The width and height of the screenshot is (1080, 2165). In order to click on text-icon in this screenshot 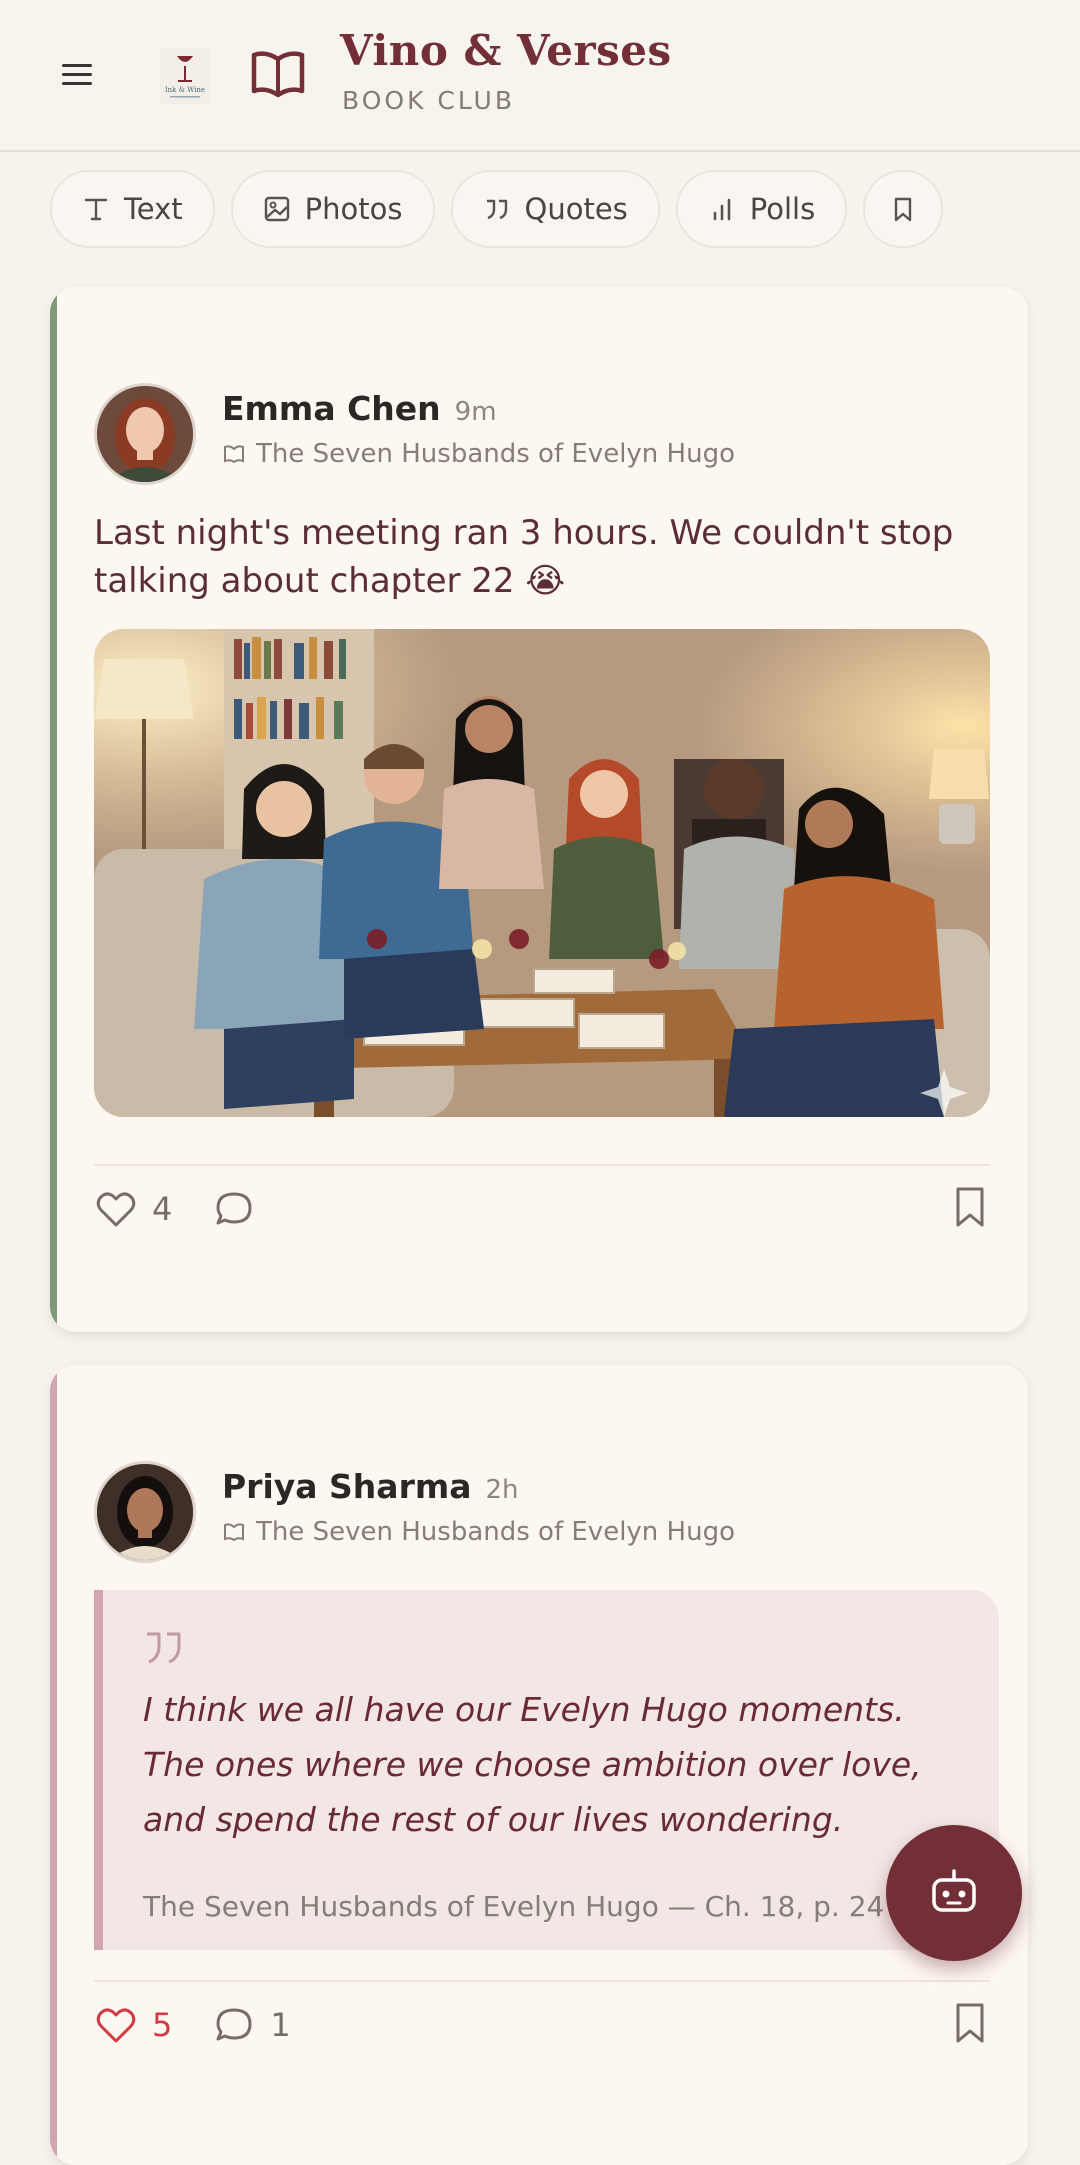, I will do `click(96, 209)`.